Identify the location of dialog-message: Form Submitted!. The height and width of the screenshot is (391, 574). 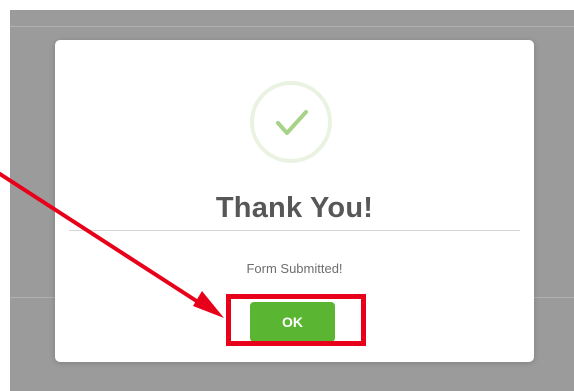
(294, 268).